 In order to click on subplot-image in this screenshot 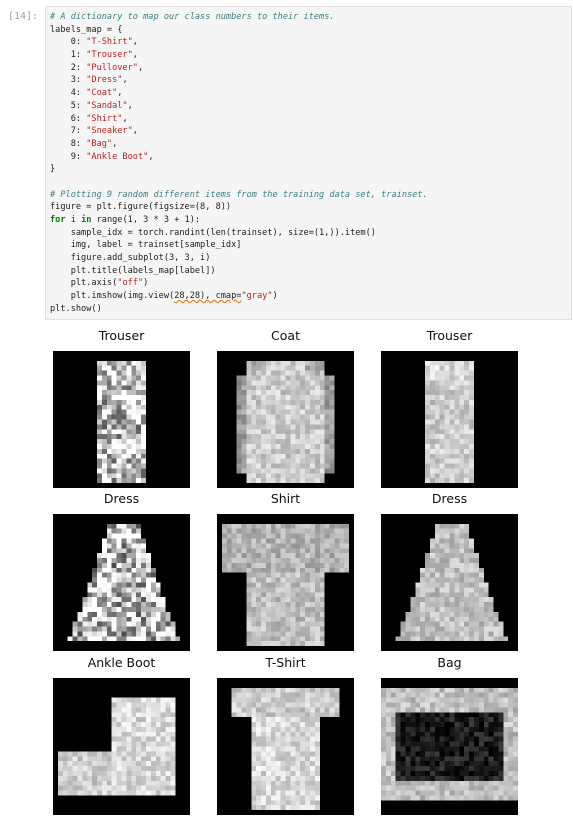, I will do `click(449, 582)`.